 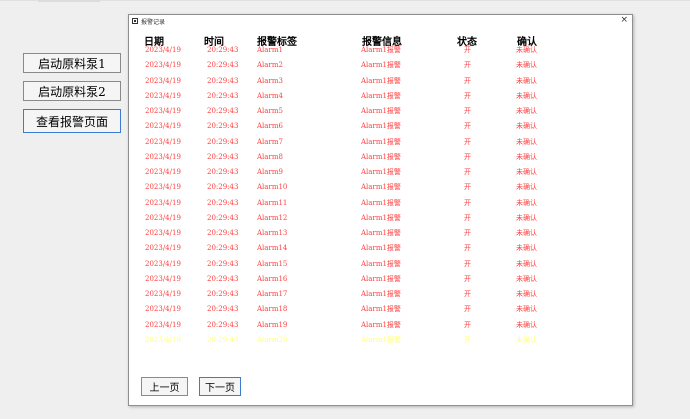 I want to click on start-pump1-button: 启动原料泵1, so click(x=72, y=63).